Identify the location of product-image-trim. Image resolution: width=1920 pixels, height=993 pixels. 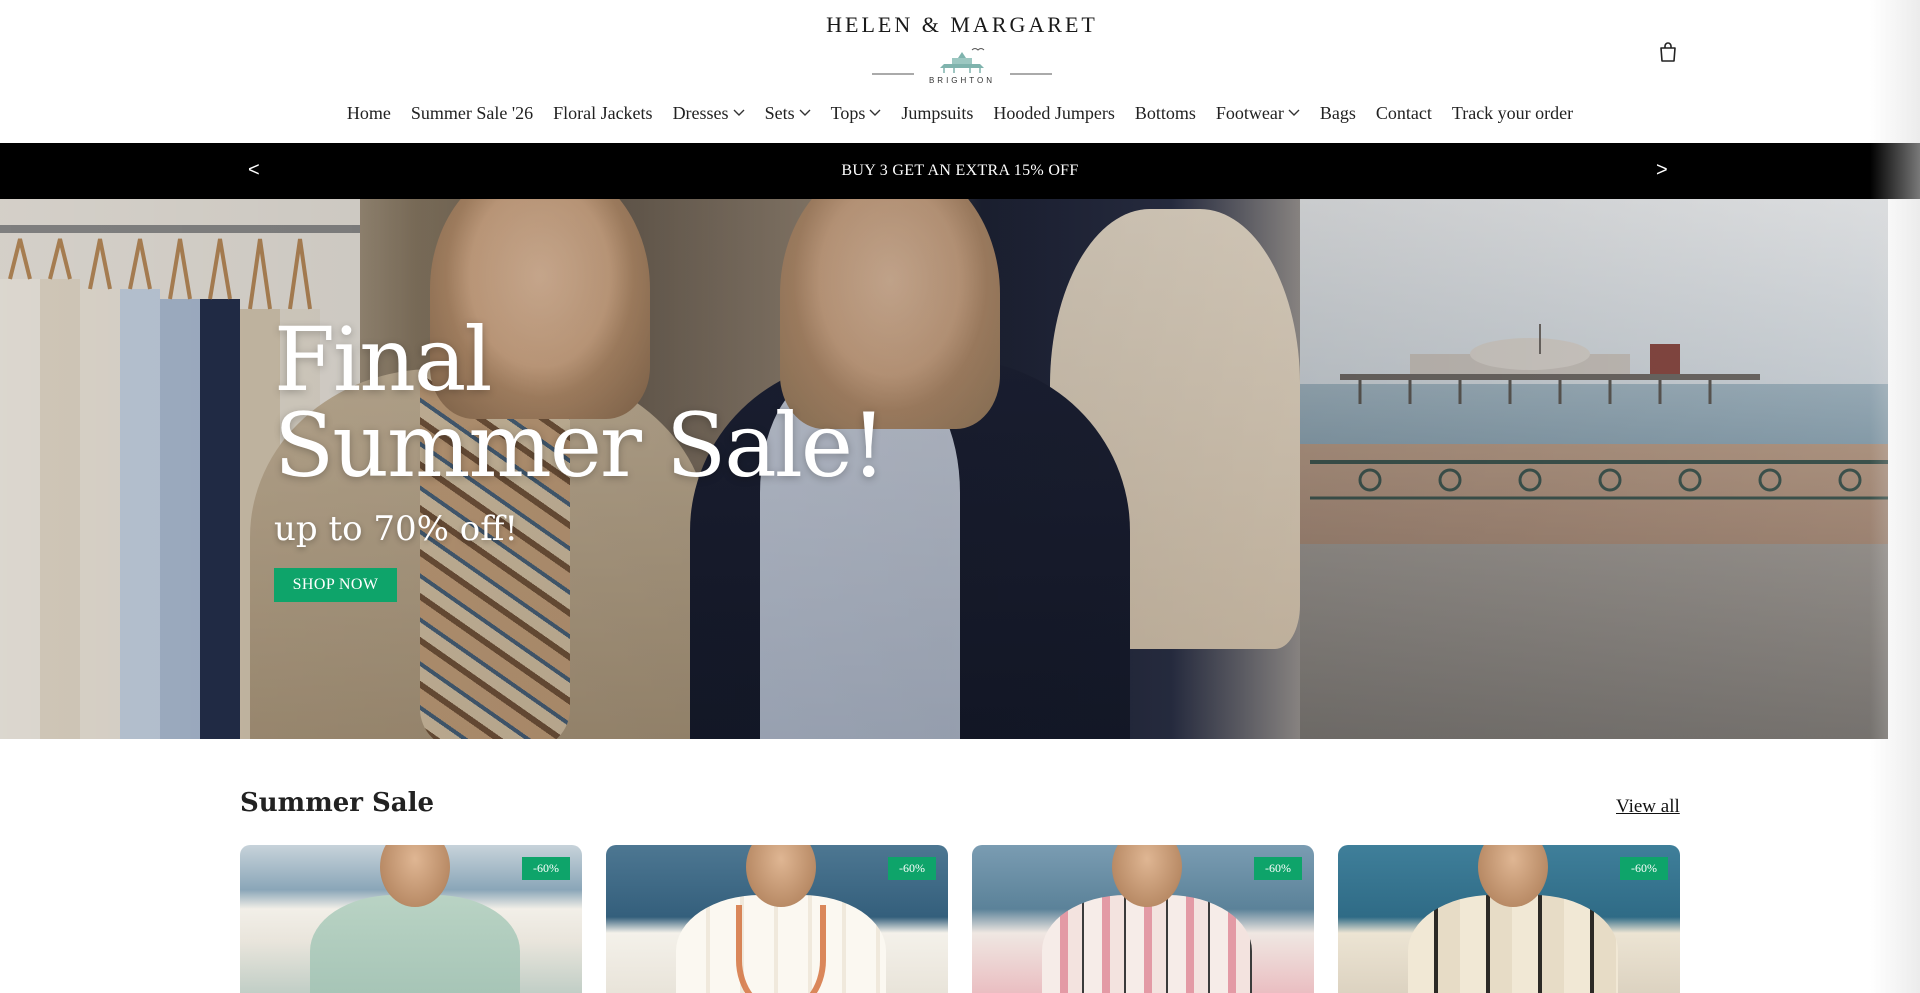
(781, 949).